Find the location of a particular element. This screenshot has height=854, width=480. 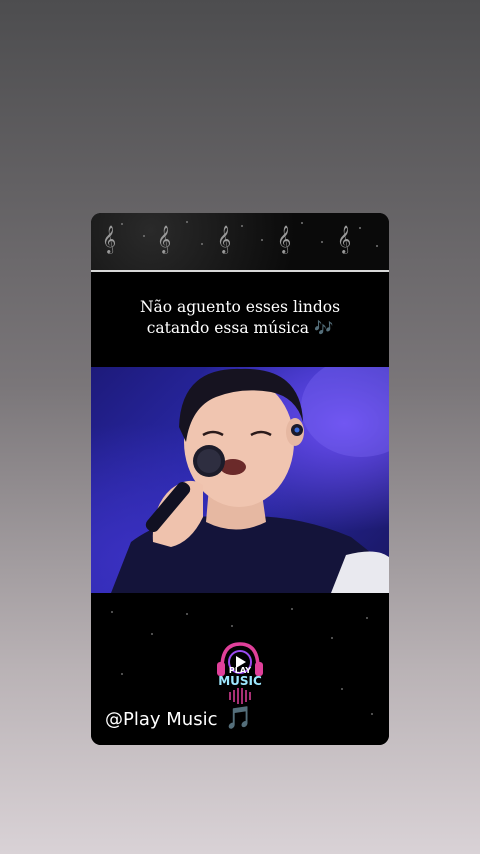

caption-line-2: catando essa música is located at coordinates (228, 328).